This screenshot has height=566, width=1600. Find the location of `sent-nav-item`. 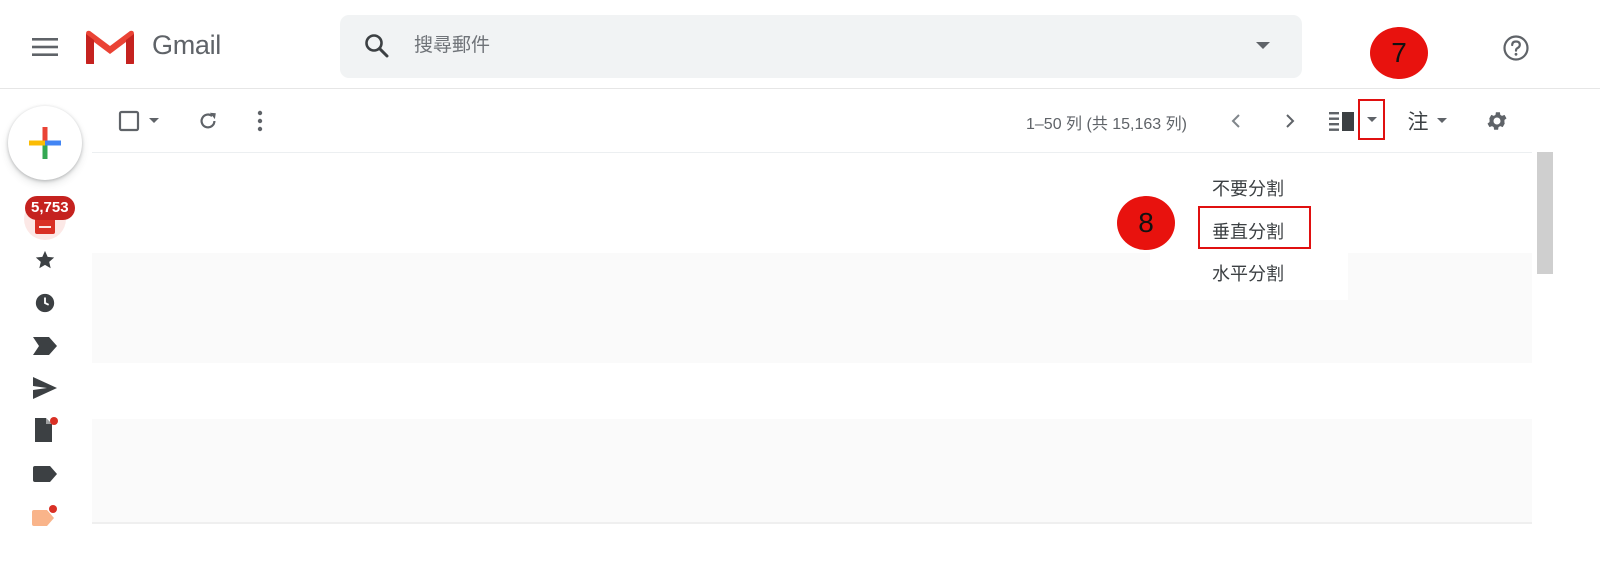

sent-nav-item is located at coordinates (45, 388).